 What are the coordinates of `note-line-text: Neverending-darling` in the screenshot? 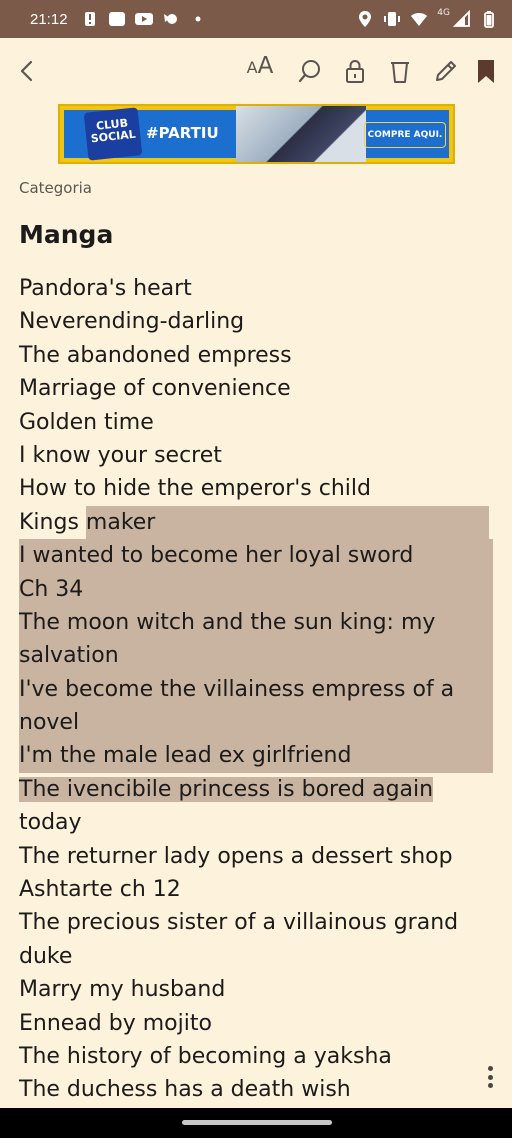 It's located at (132, 322).